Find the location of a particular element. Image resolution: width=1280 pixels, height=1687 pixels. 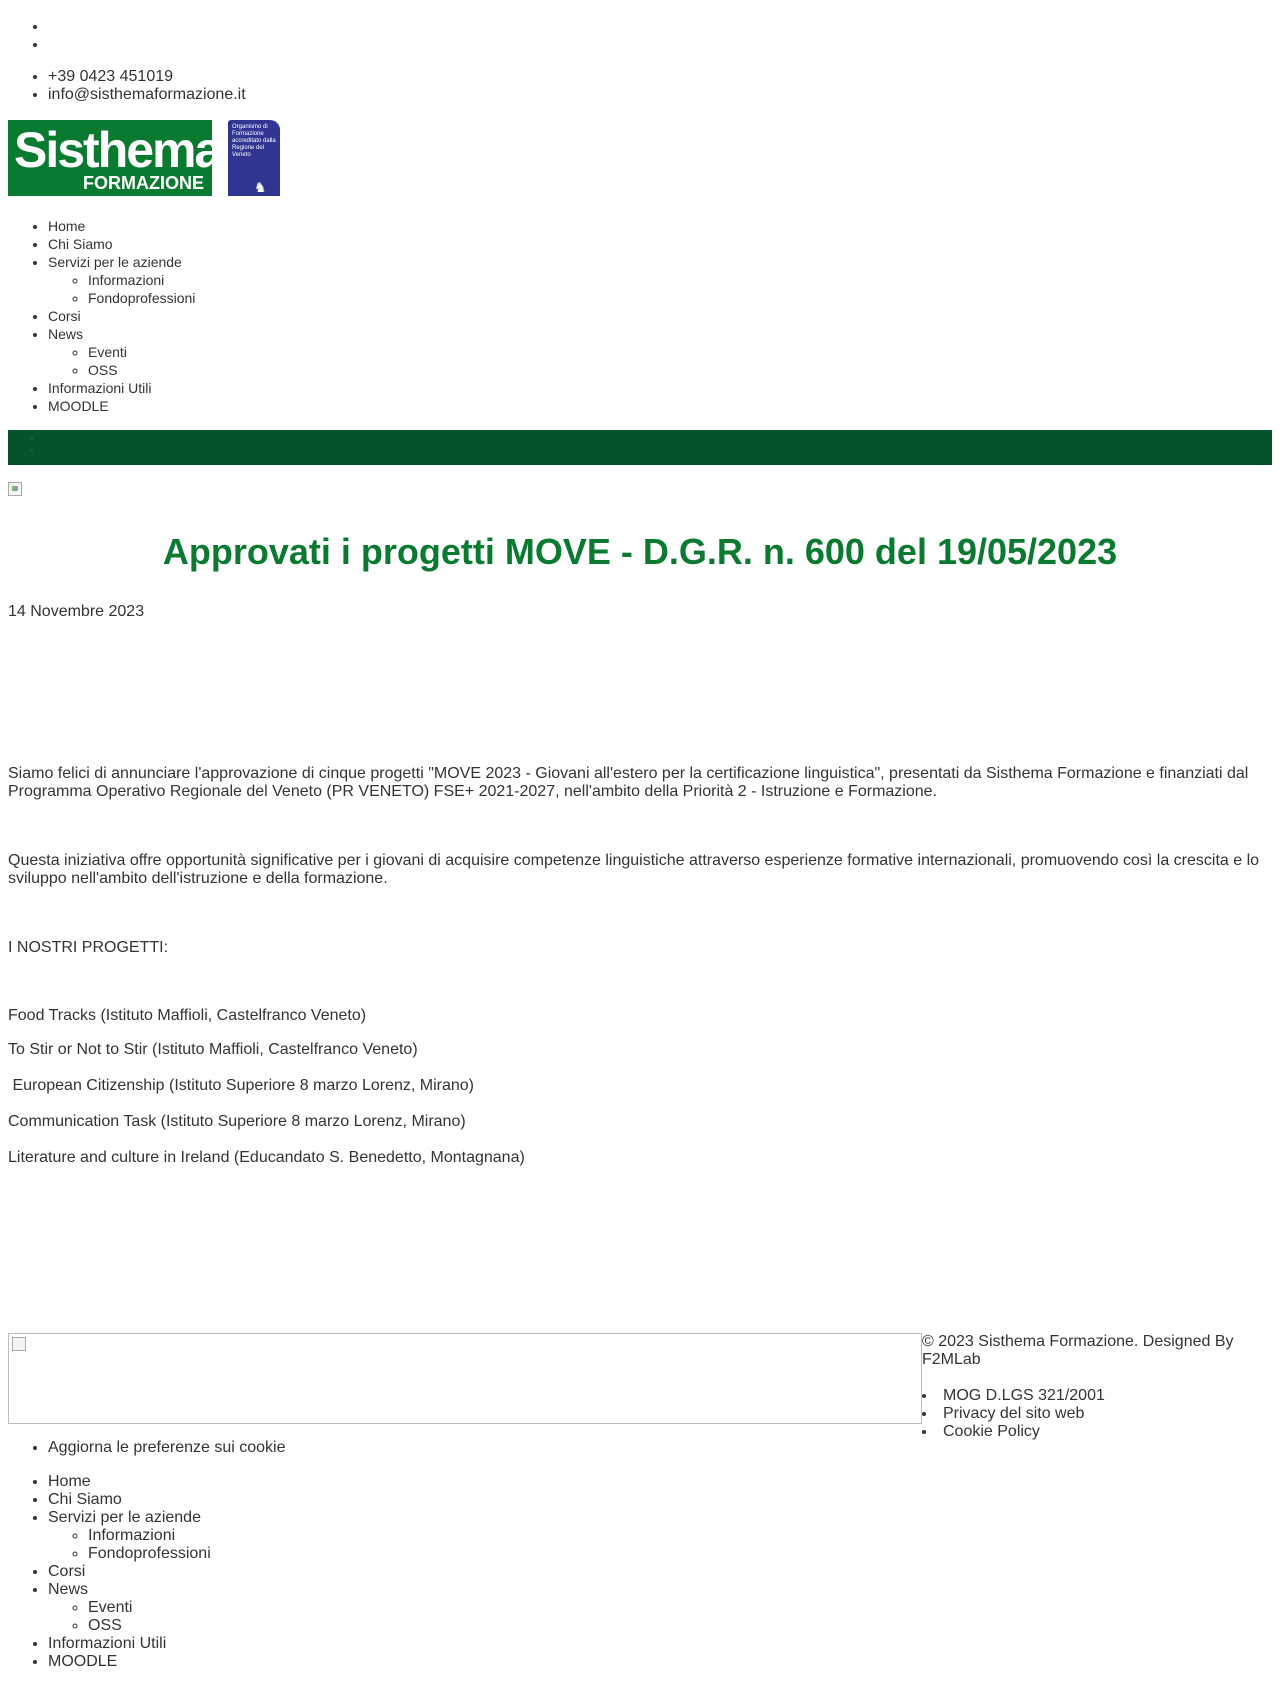

footer-image is located at coordinates (465, 1378).